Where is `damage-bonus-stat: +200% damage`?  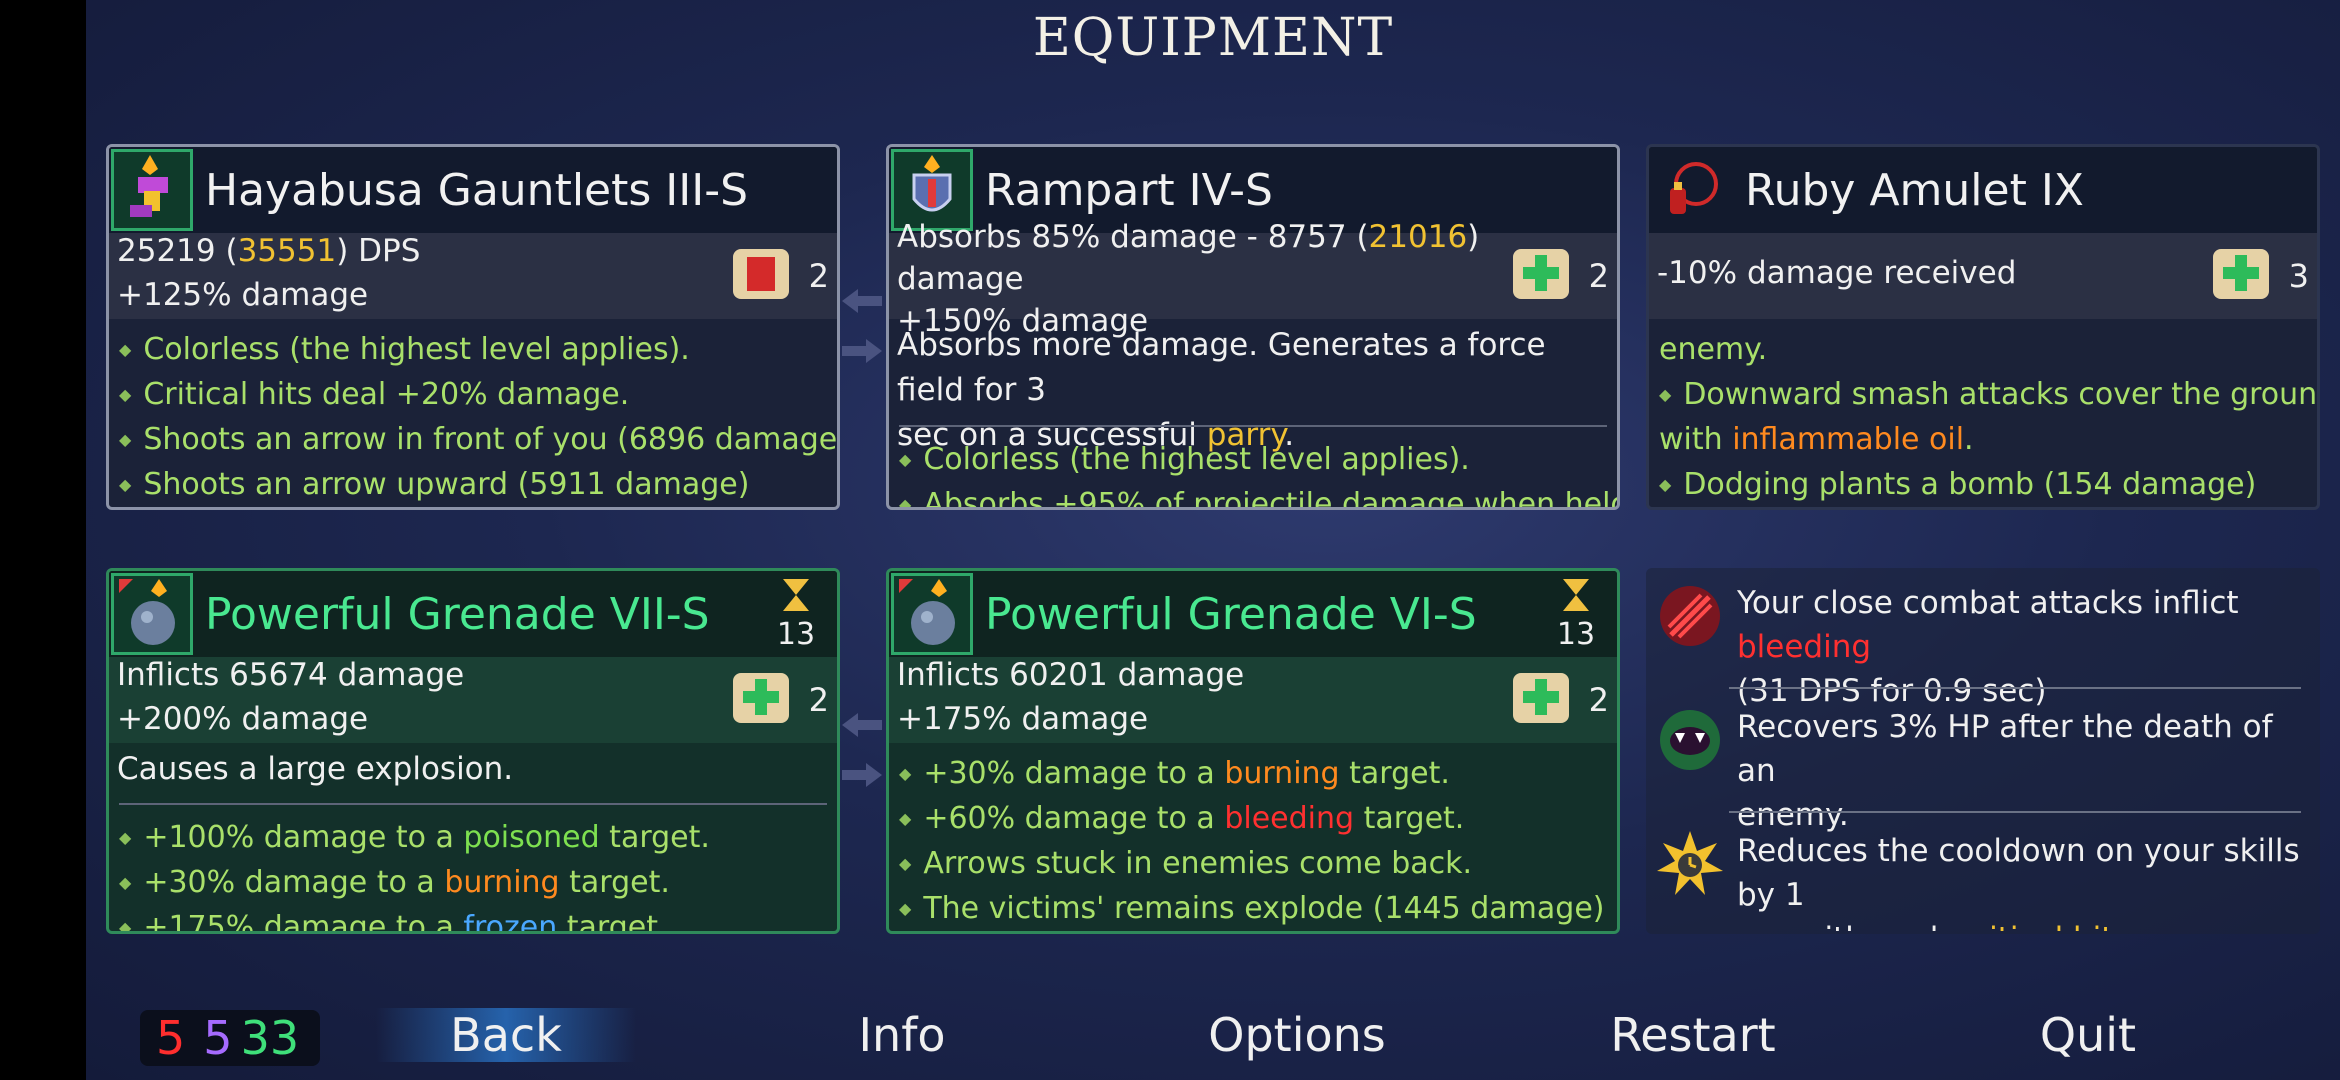
damage-bonus-stat: +200% damage is located at coordinates (243, 719).